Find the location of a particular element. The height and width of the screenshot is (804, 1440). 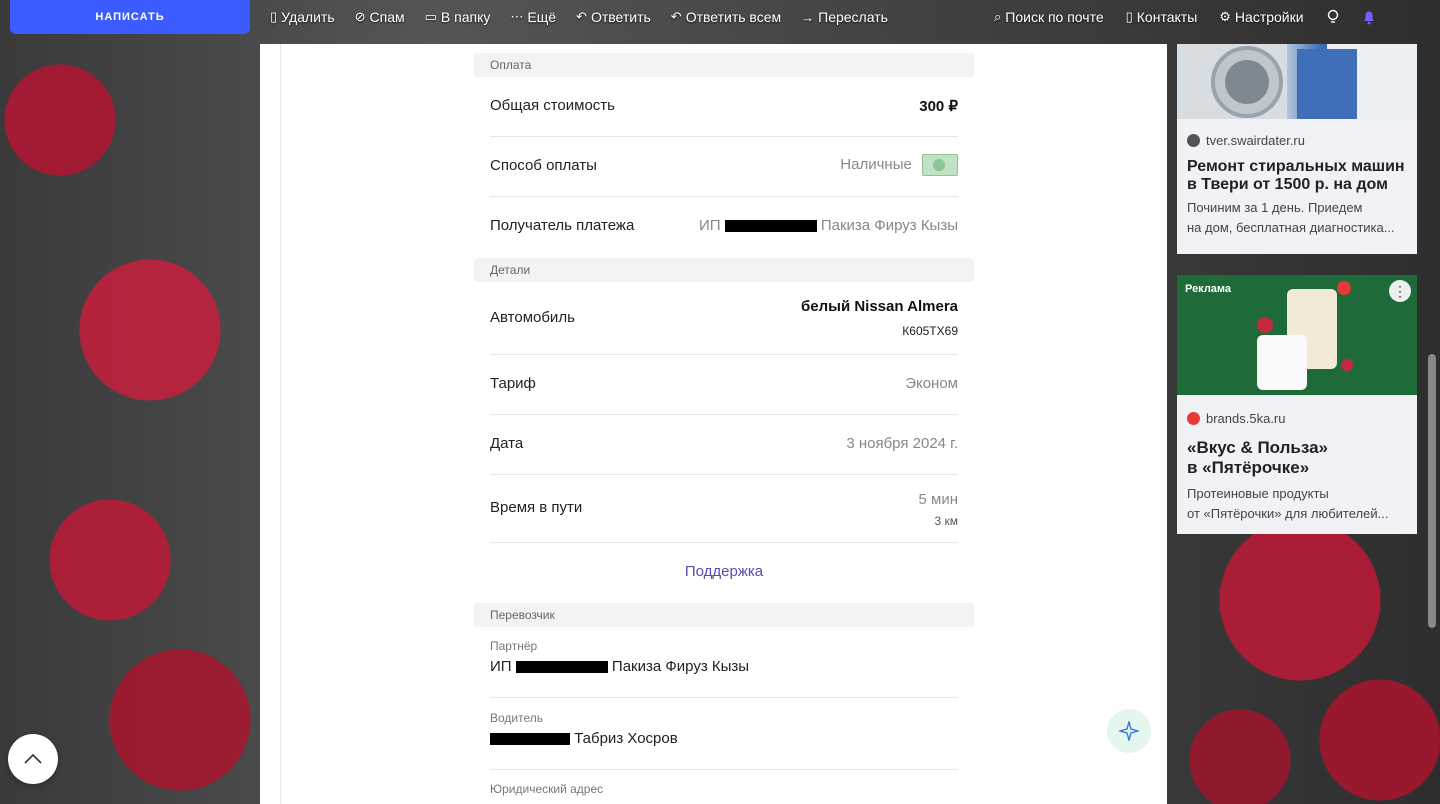

mail-search-button: ⌕ Поиск по почте is located at coordinates (1049, 17).